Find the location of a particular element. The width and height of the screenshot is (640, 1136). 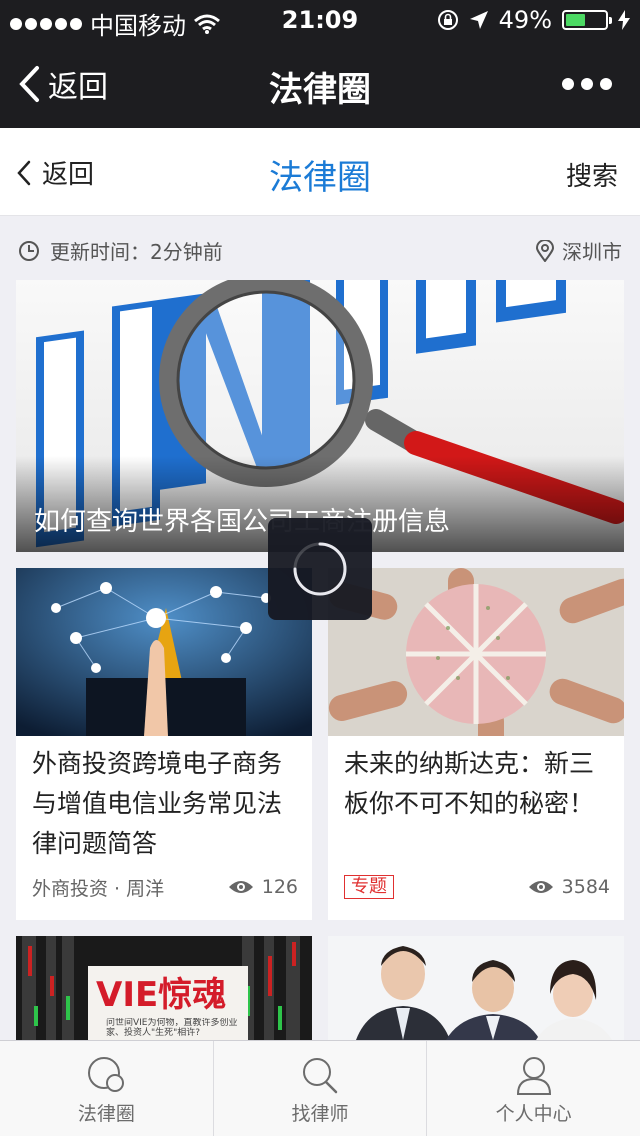

loading-spinner is located at coordinates (320, 569).